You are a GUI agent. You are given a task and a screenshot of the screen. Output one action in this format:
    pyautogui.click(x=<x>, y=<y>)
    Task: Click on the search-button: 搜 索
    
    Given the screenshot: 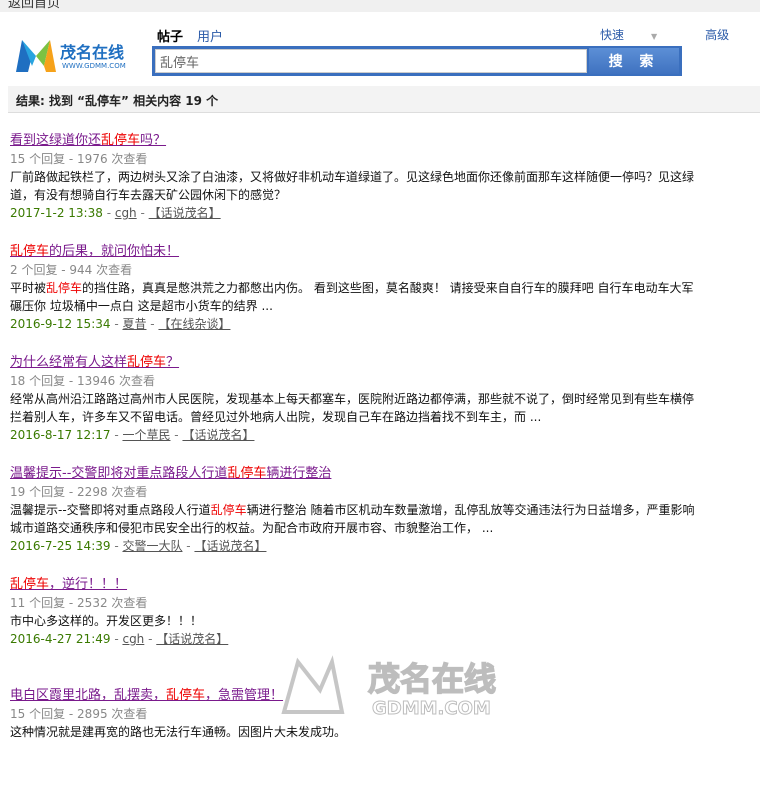 What is the action you would take?
    pyautogui.click(x=634, y=61)
    